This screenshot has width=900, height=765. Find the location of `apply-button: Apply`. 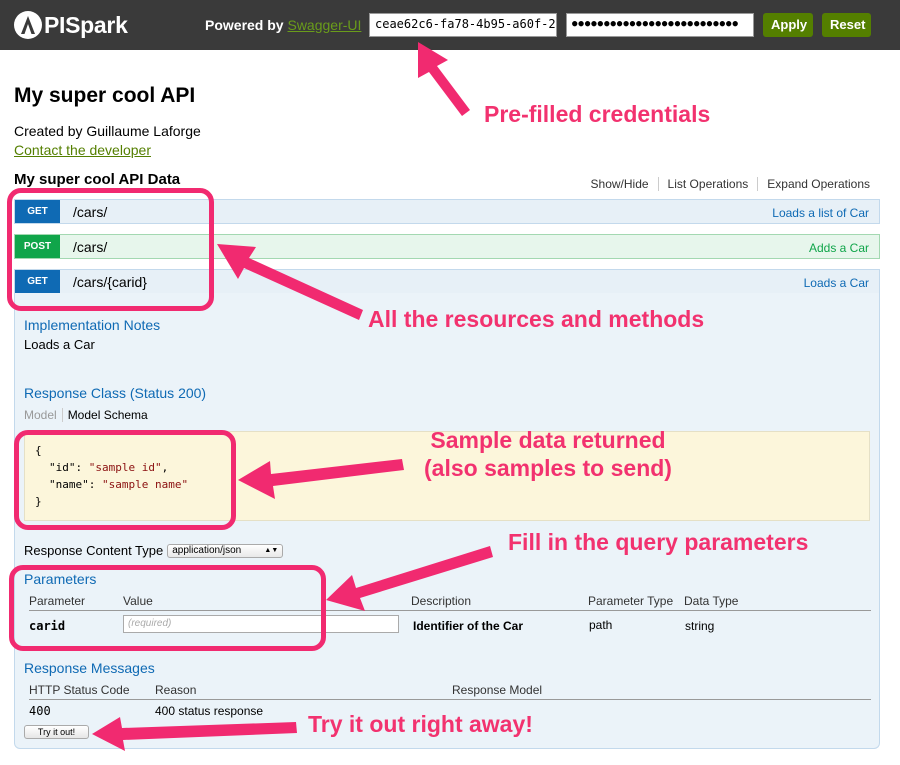

apply-button: Apply is located at coordinates (788, 25).